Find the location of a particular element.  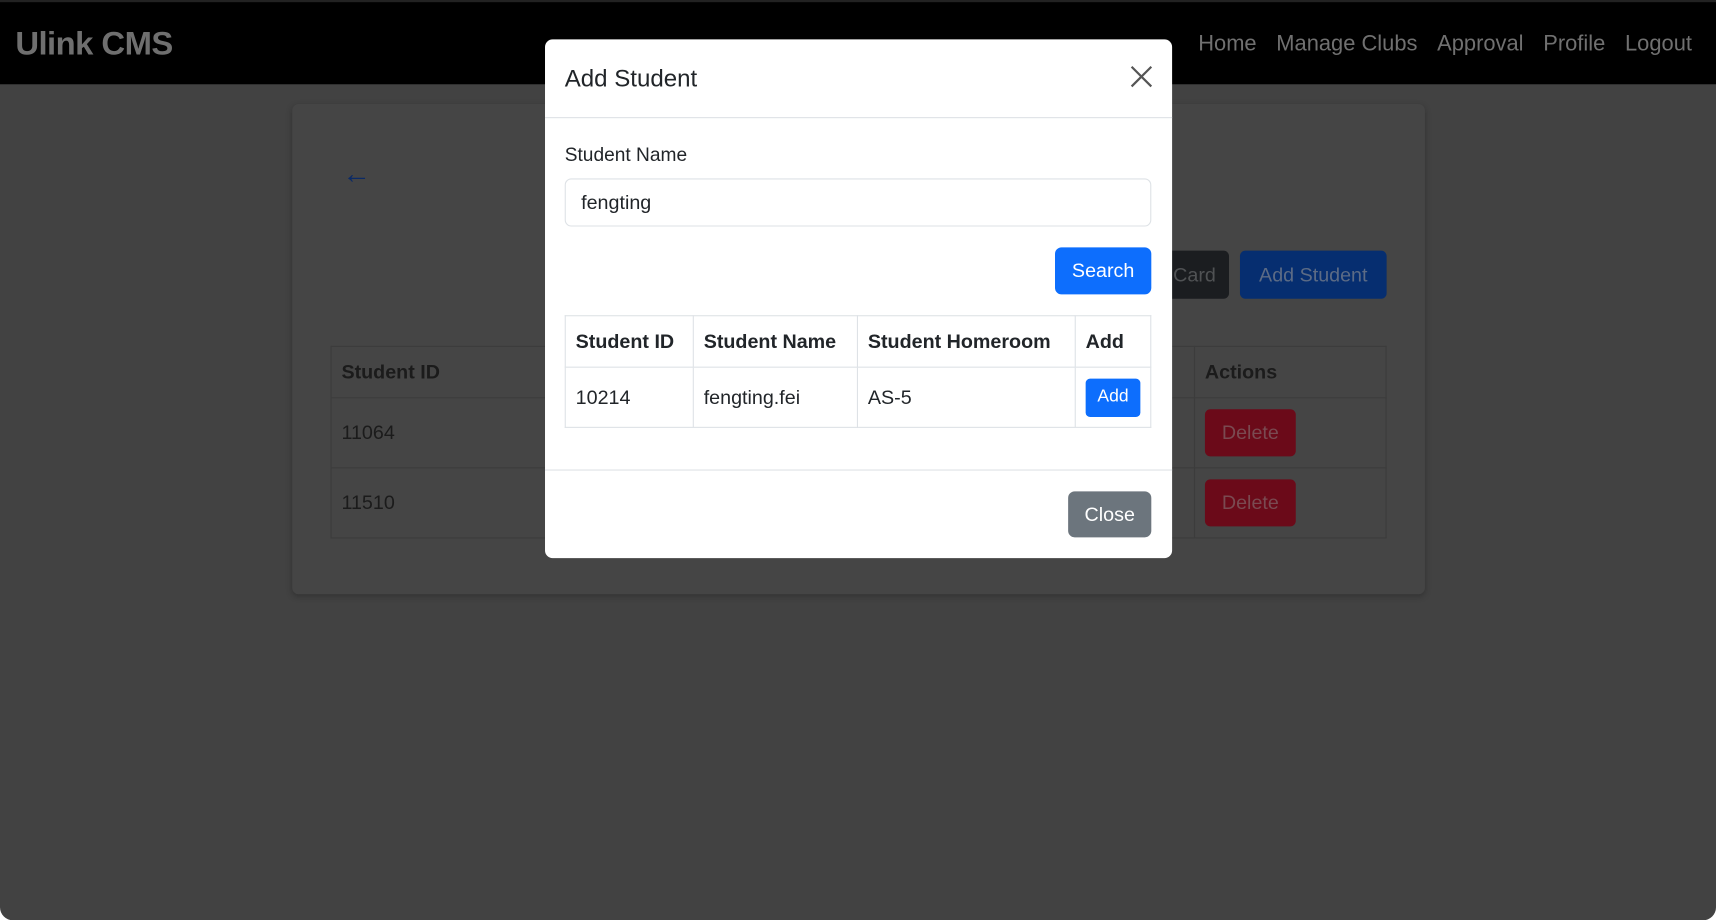

student-name-label: Student Name is located at coordinates (626, 154).